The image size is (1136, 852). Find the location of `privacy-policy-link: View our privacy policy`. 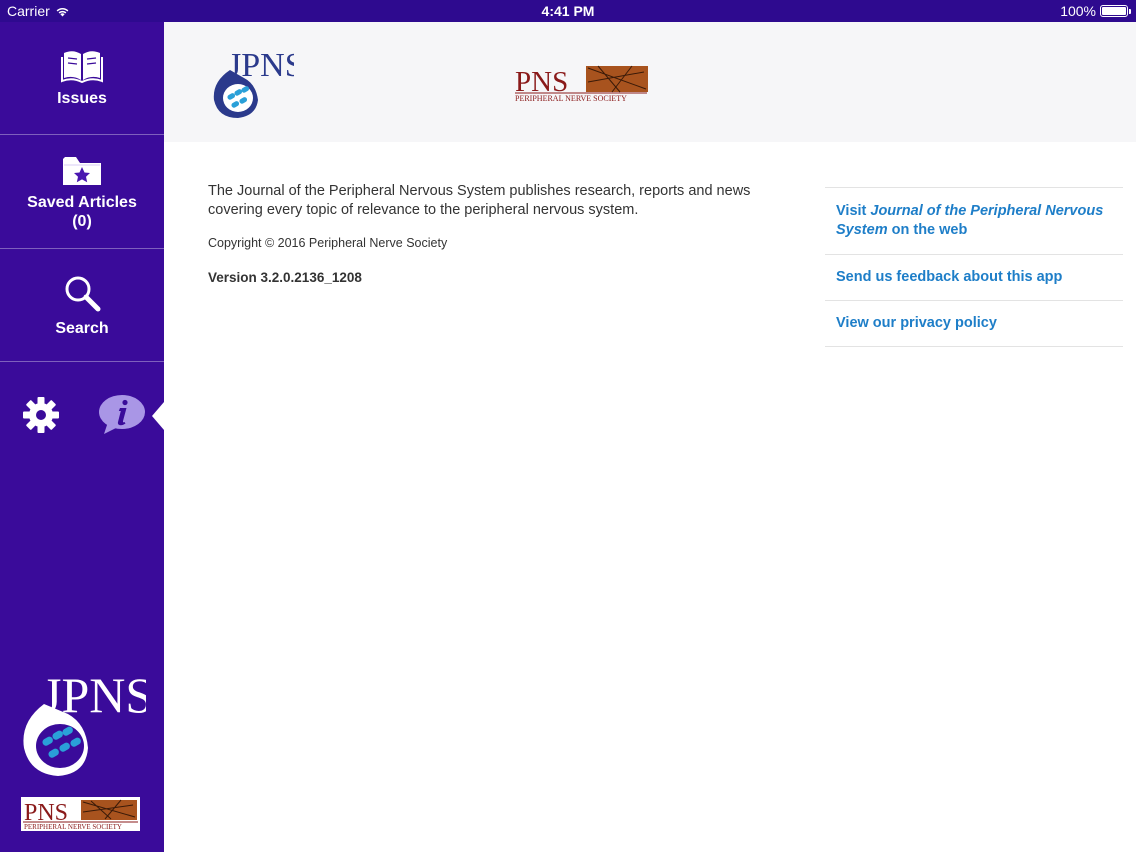

privacy-policy-link: View our privacy policy is located at coordinates (974, 324).